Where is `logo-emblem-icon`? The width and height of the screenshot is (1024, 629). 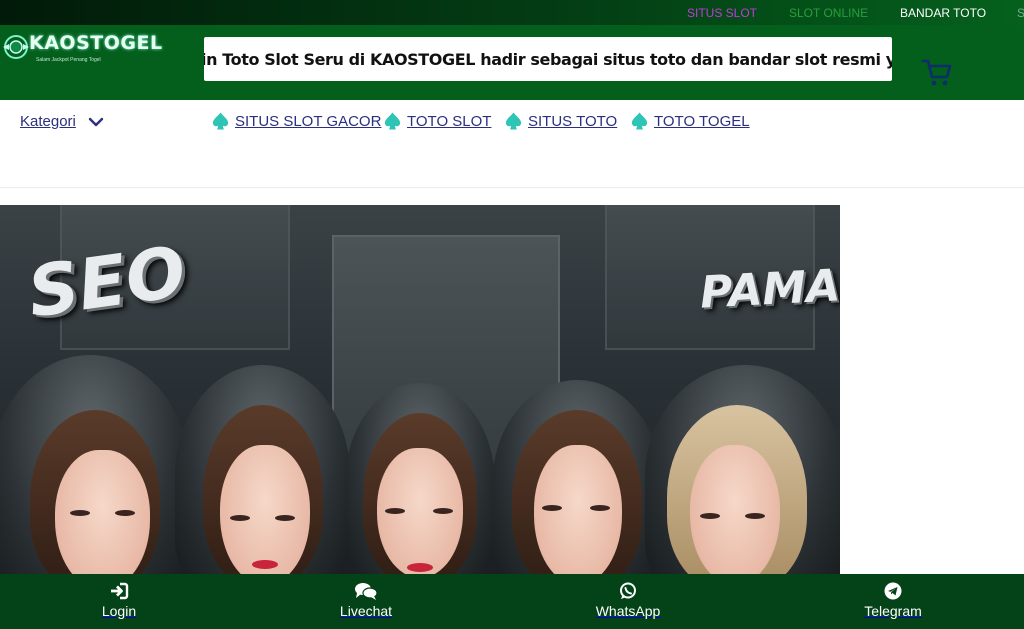
logo-emblem-icon is located at coordinates (16, 47).